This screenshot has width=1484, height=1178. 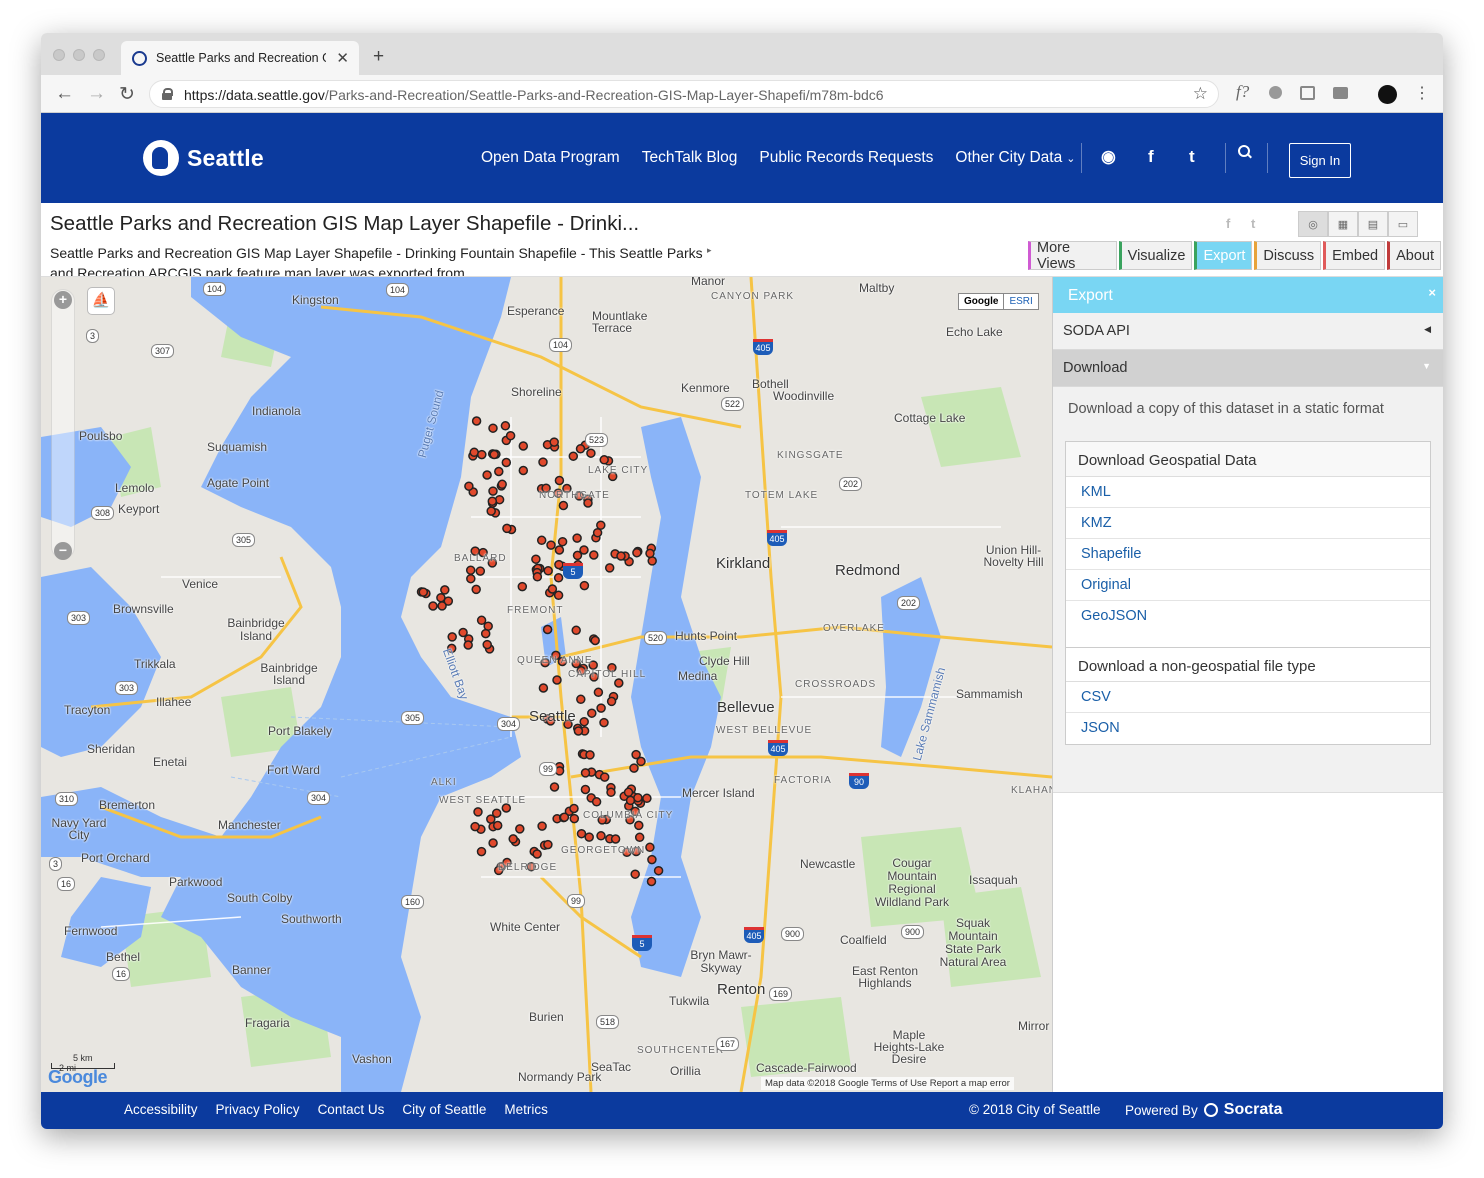 What do you see at coordinates (1340, 93) in the screenshot?
I see `camera-extension-icon` at bounding box center [1340, 93].